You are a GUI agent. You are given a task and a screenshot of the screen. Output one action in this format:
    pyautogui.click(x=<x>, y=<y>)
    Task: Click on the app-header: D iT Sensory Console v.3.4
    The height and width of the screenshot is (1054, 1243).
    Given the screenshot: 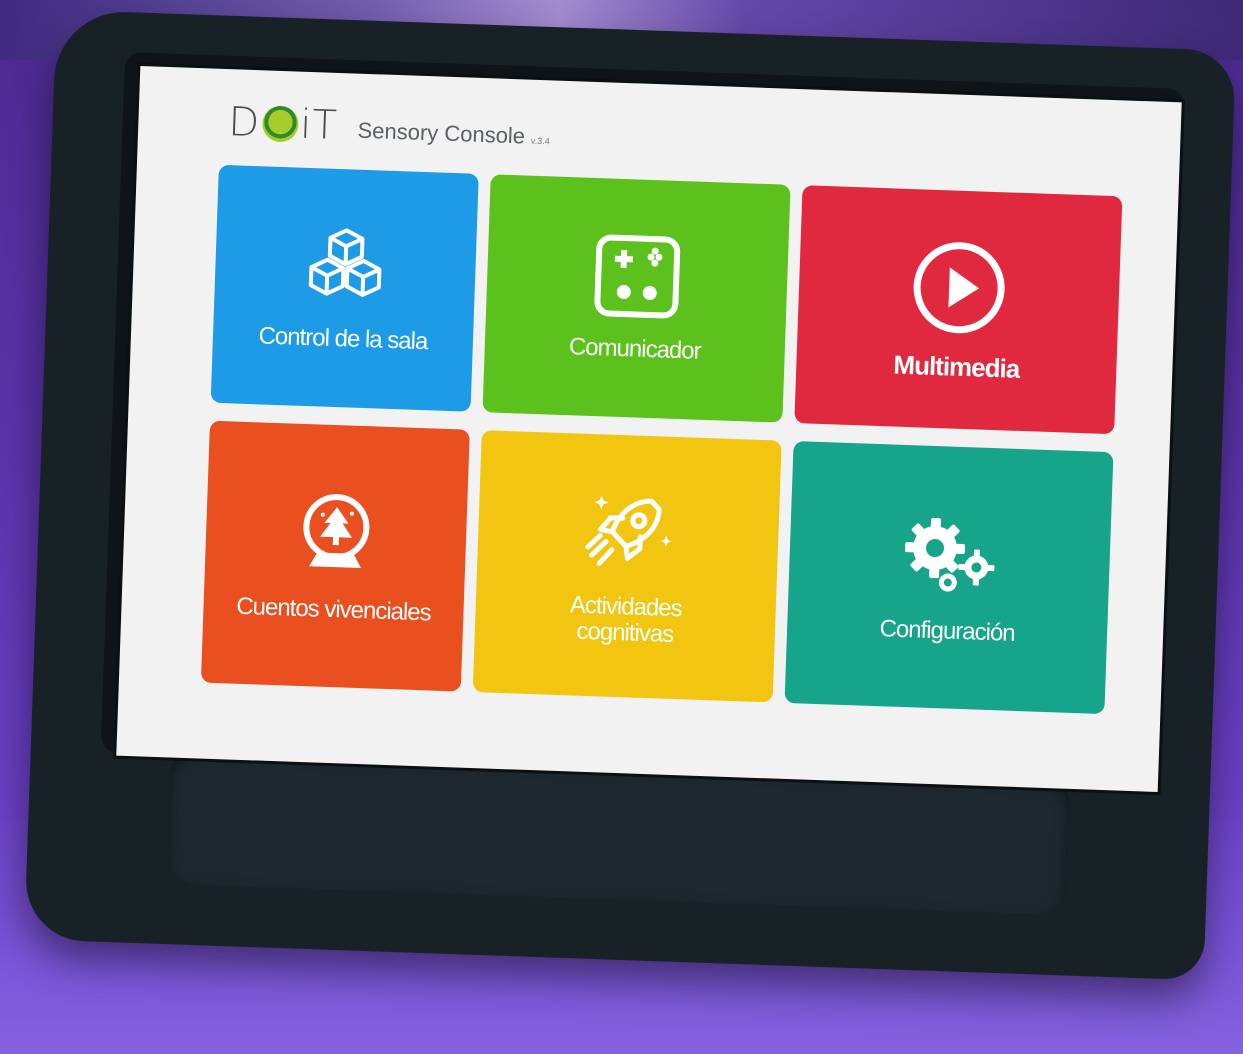 What is the action you would take?
    pyautogui.click(x=389, y=125)
    